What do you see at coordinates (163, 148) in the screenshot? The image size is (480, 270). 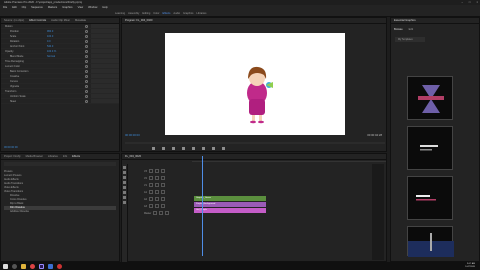 I see `mark-out-icon` at bounding box center [163, 148].